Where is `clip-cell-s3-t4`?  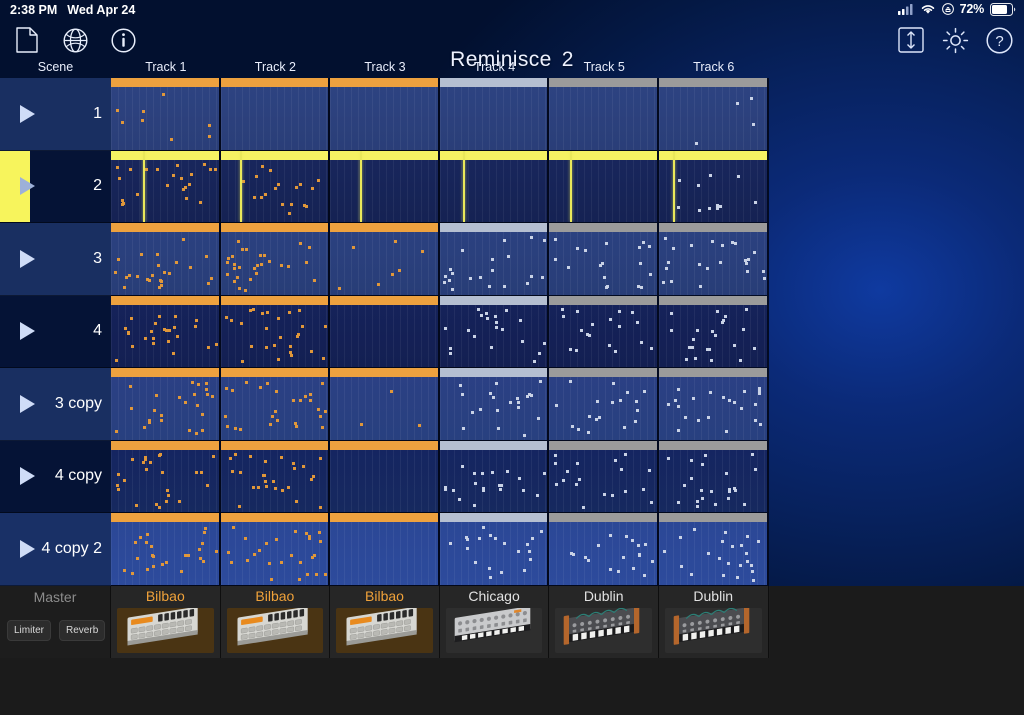
clip-cell-s3-t4 is located at coordinates (494, 259).